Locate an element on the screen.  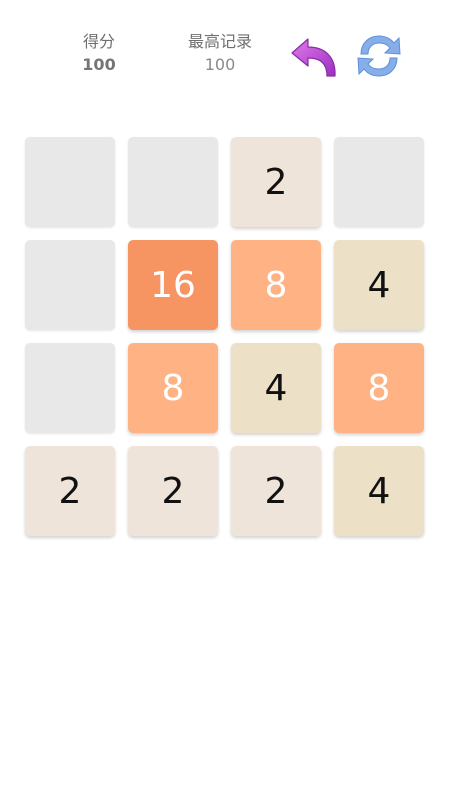
tile-r2-c4: 4 is located at coordinates (379, 285).